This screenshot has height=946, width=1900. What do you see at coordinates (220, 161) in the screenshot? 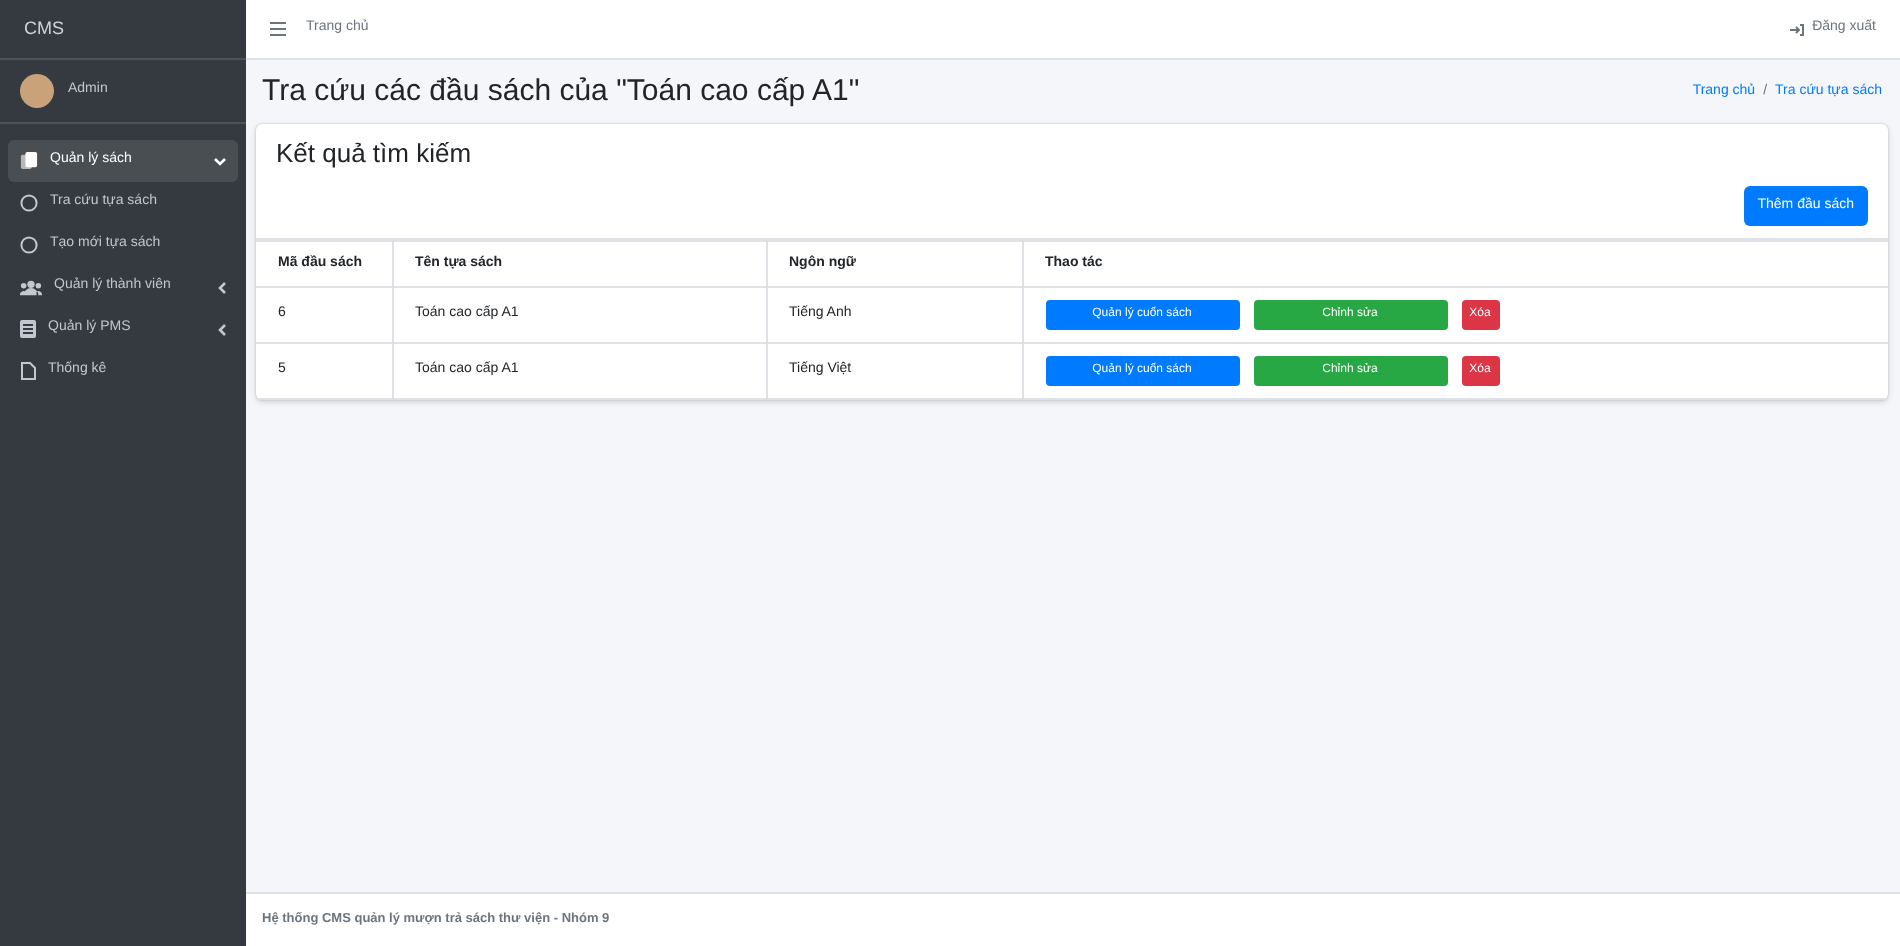
I see `chevron-down-icon` at bounding box center [220, 161].